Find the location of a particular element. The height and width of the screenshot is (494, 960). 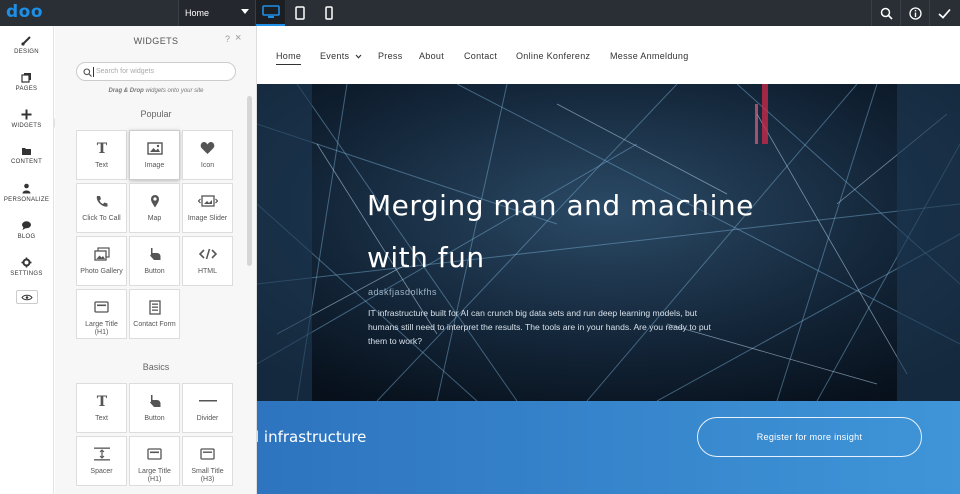

search-placeholder: Search for widgets is located at coordinates (125, 71).